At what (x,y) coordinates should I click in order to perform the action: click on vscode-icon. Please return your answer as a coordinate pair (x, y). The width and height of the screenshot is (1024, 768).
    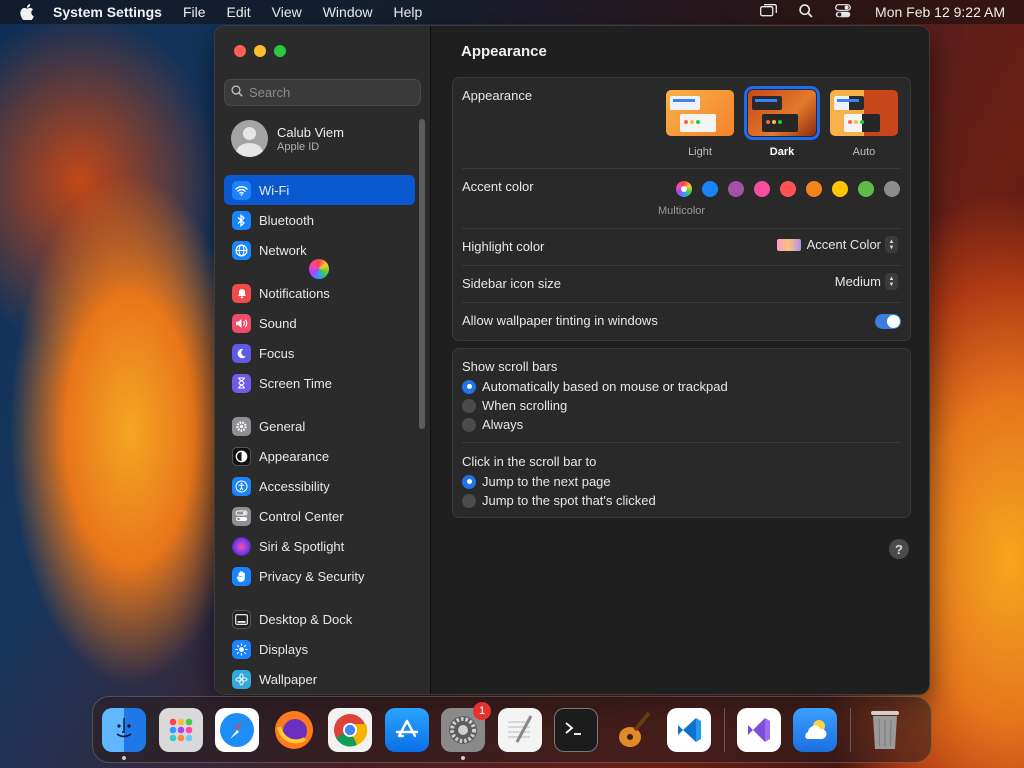
    Looking at the image, I should click on (689, 729).